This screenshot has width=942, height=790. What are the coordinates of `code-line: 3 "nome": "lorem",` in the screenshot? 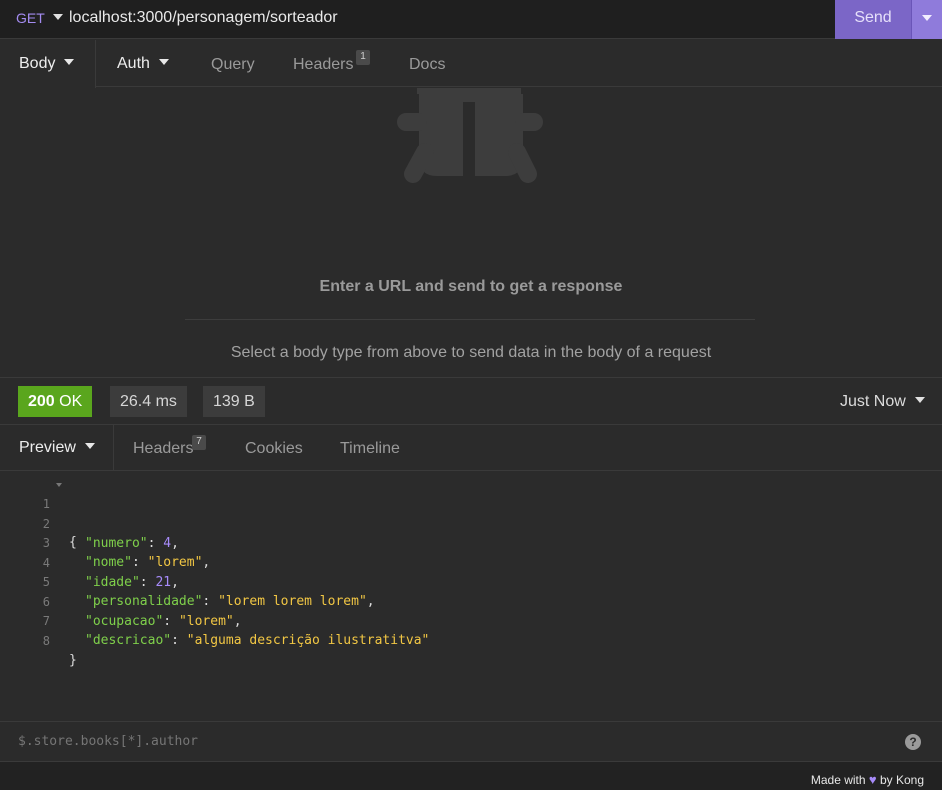 It's located at (105, 542).